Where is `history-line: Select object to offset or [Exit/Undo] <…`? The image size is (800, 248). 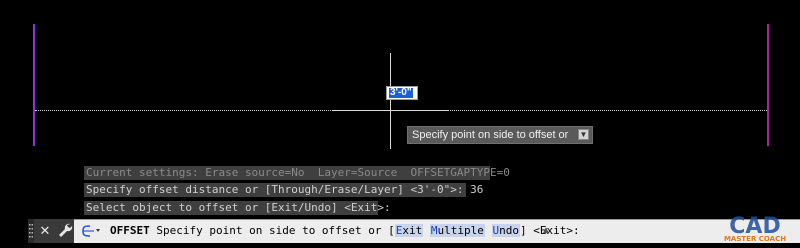
history-line: Select object to offset or [Exit/Undo] <… is located at coordinates (237, 208).